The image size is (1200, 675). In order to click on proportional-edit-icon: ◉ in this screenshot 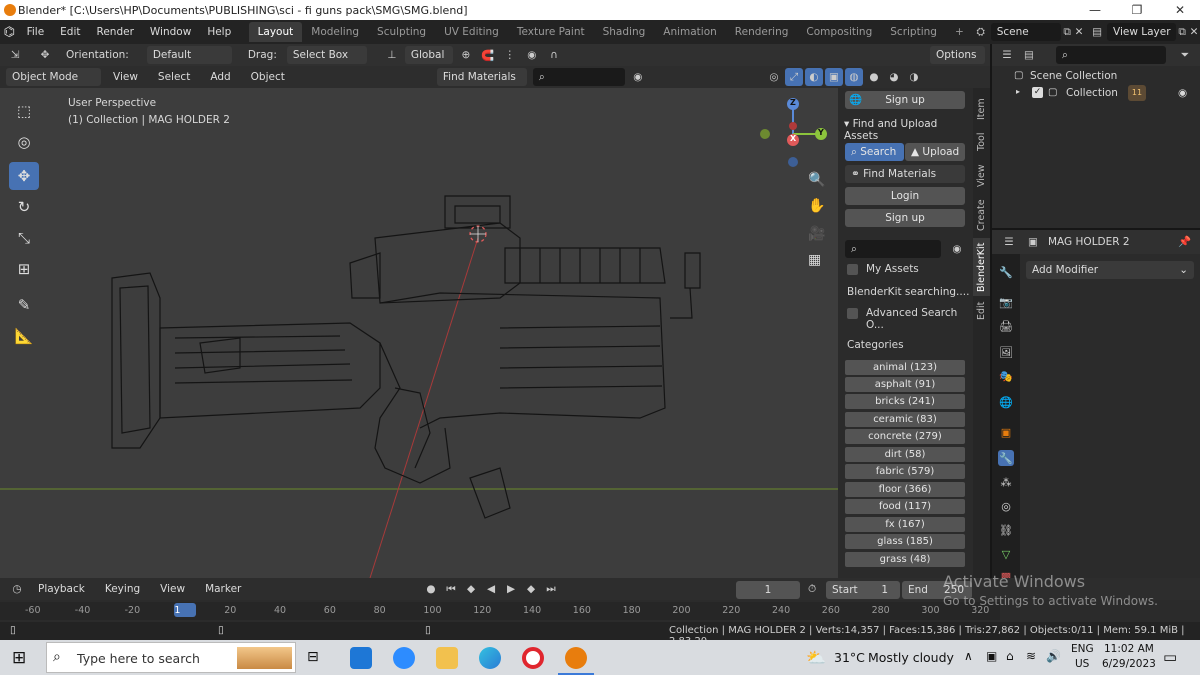, I will do `click(532, 55)`.